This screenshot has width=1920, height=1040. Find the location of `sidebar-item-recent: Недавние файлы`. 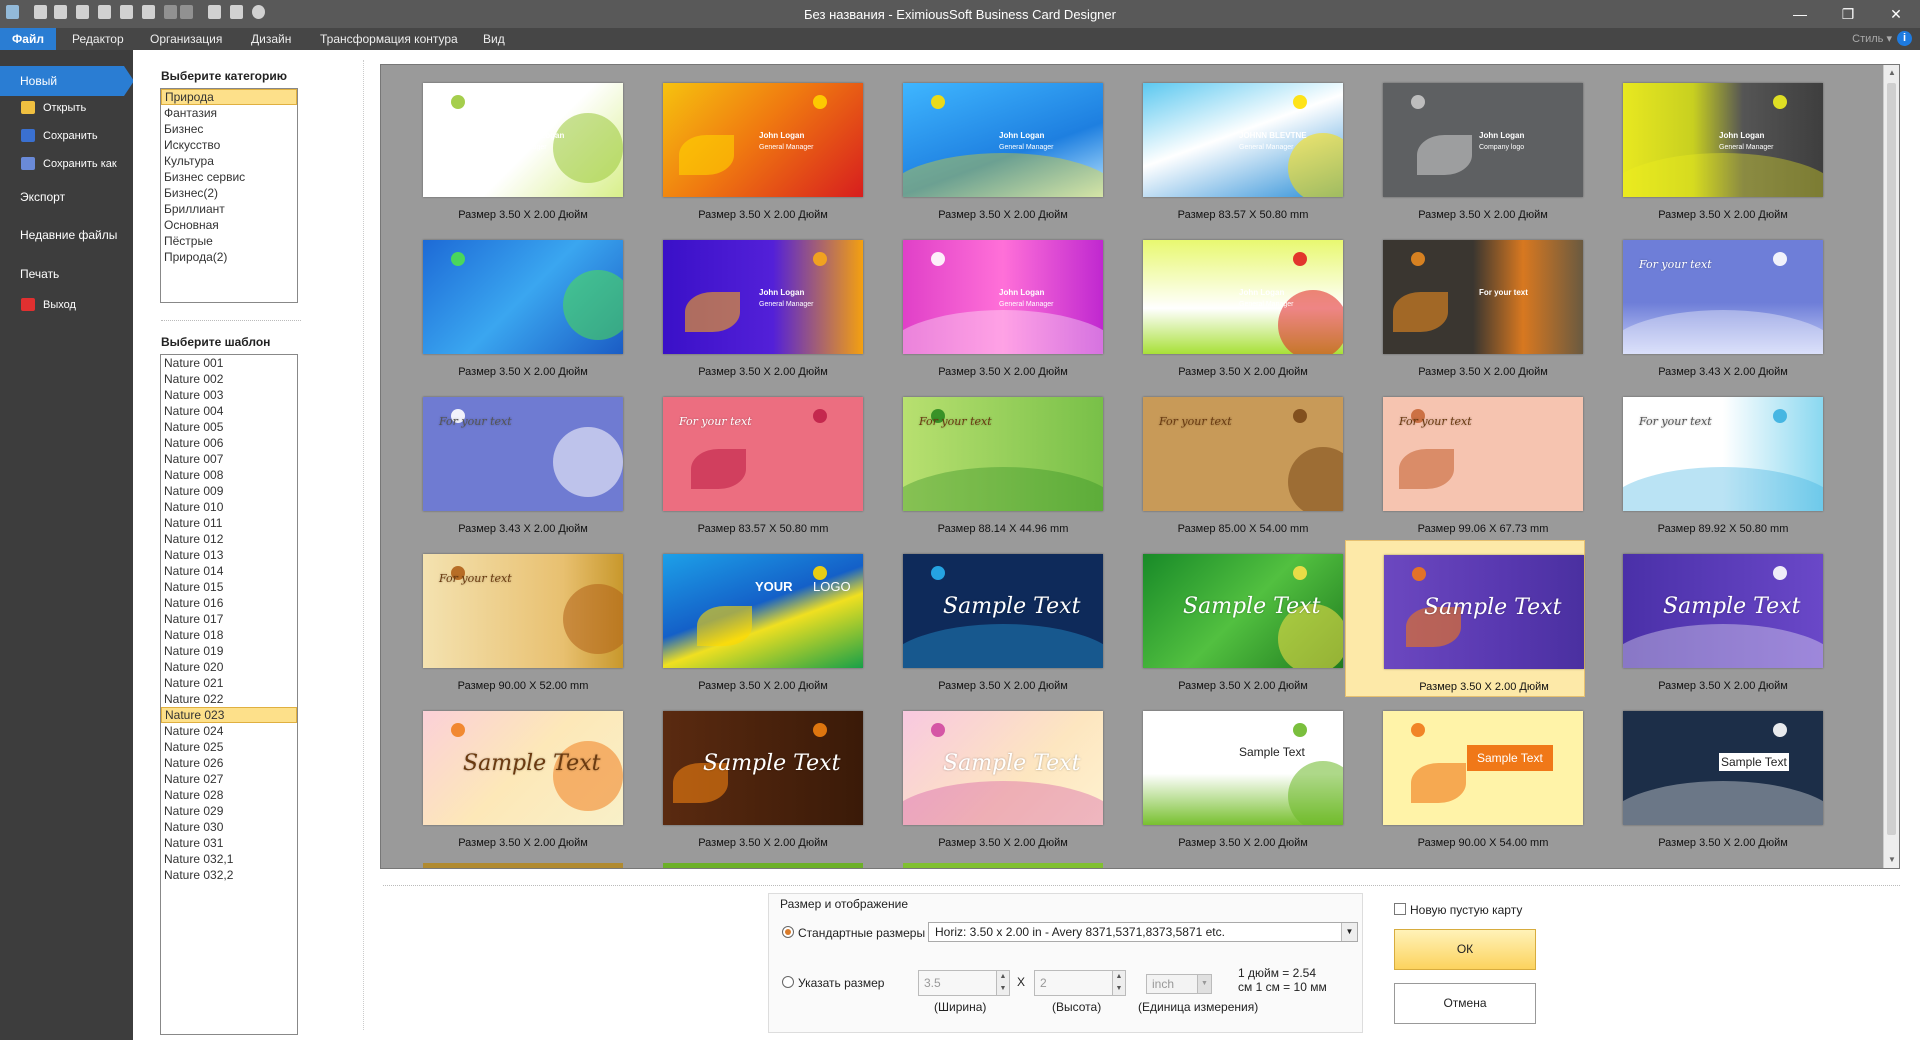

sidebar-item-recent: Недавние файлы is located at coordinates (66, 235).